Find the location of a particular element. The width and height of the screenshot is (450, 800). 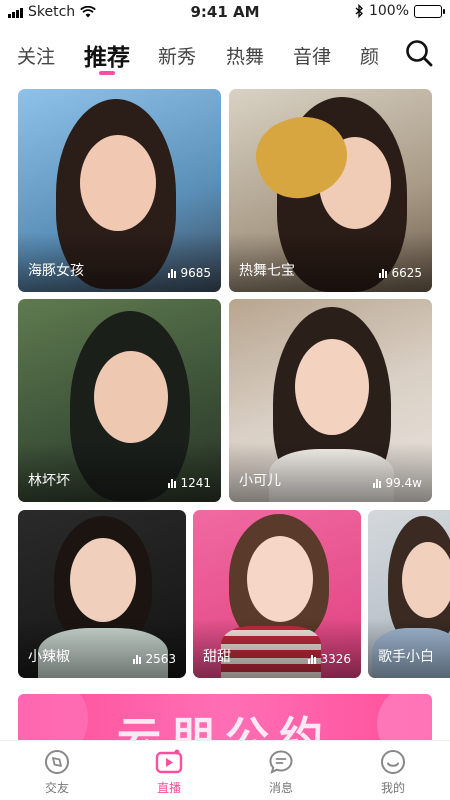

viewer-count: 2563 is located at coordinates (154, 659).